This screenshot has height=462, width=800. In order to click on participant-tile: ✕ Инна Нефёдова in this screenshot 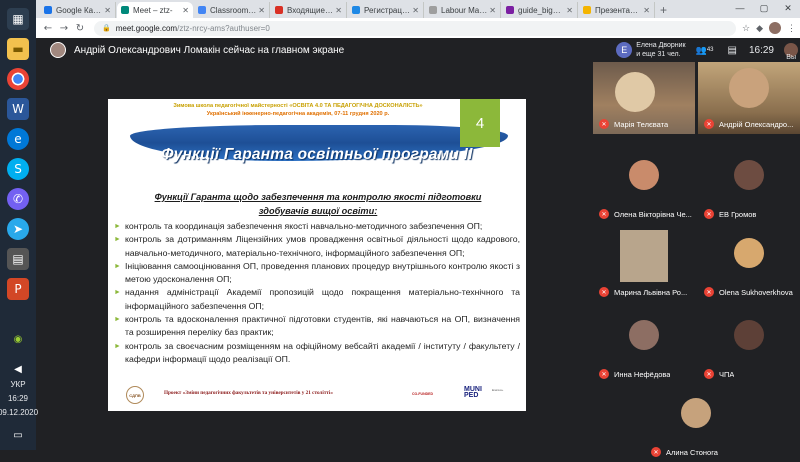, I will do `click(644, 348)`.